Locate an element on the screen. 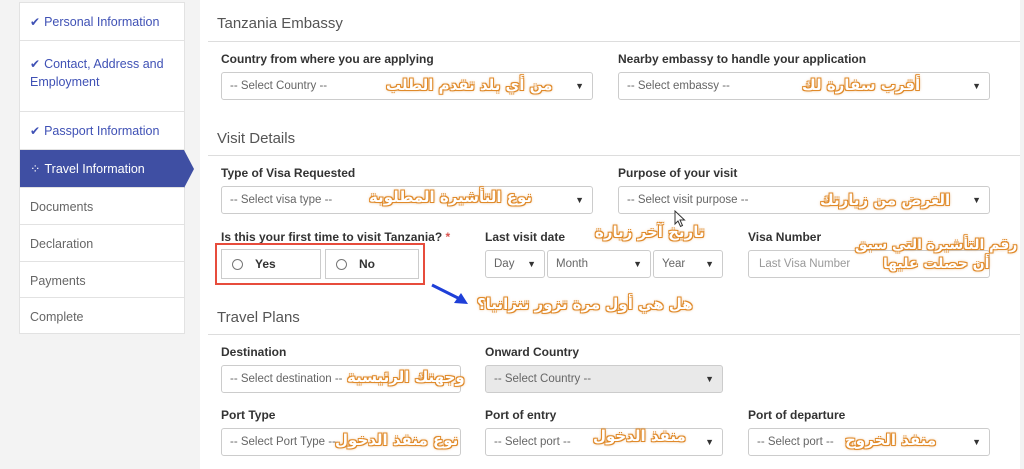  sidebar-item-label: Declaration is located at coordinates (62, 244).